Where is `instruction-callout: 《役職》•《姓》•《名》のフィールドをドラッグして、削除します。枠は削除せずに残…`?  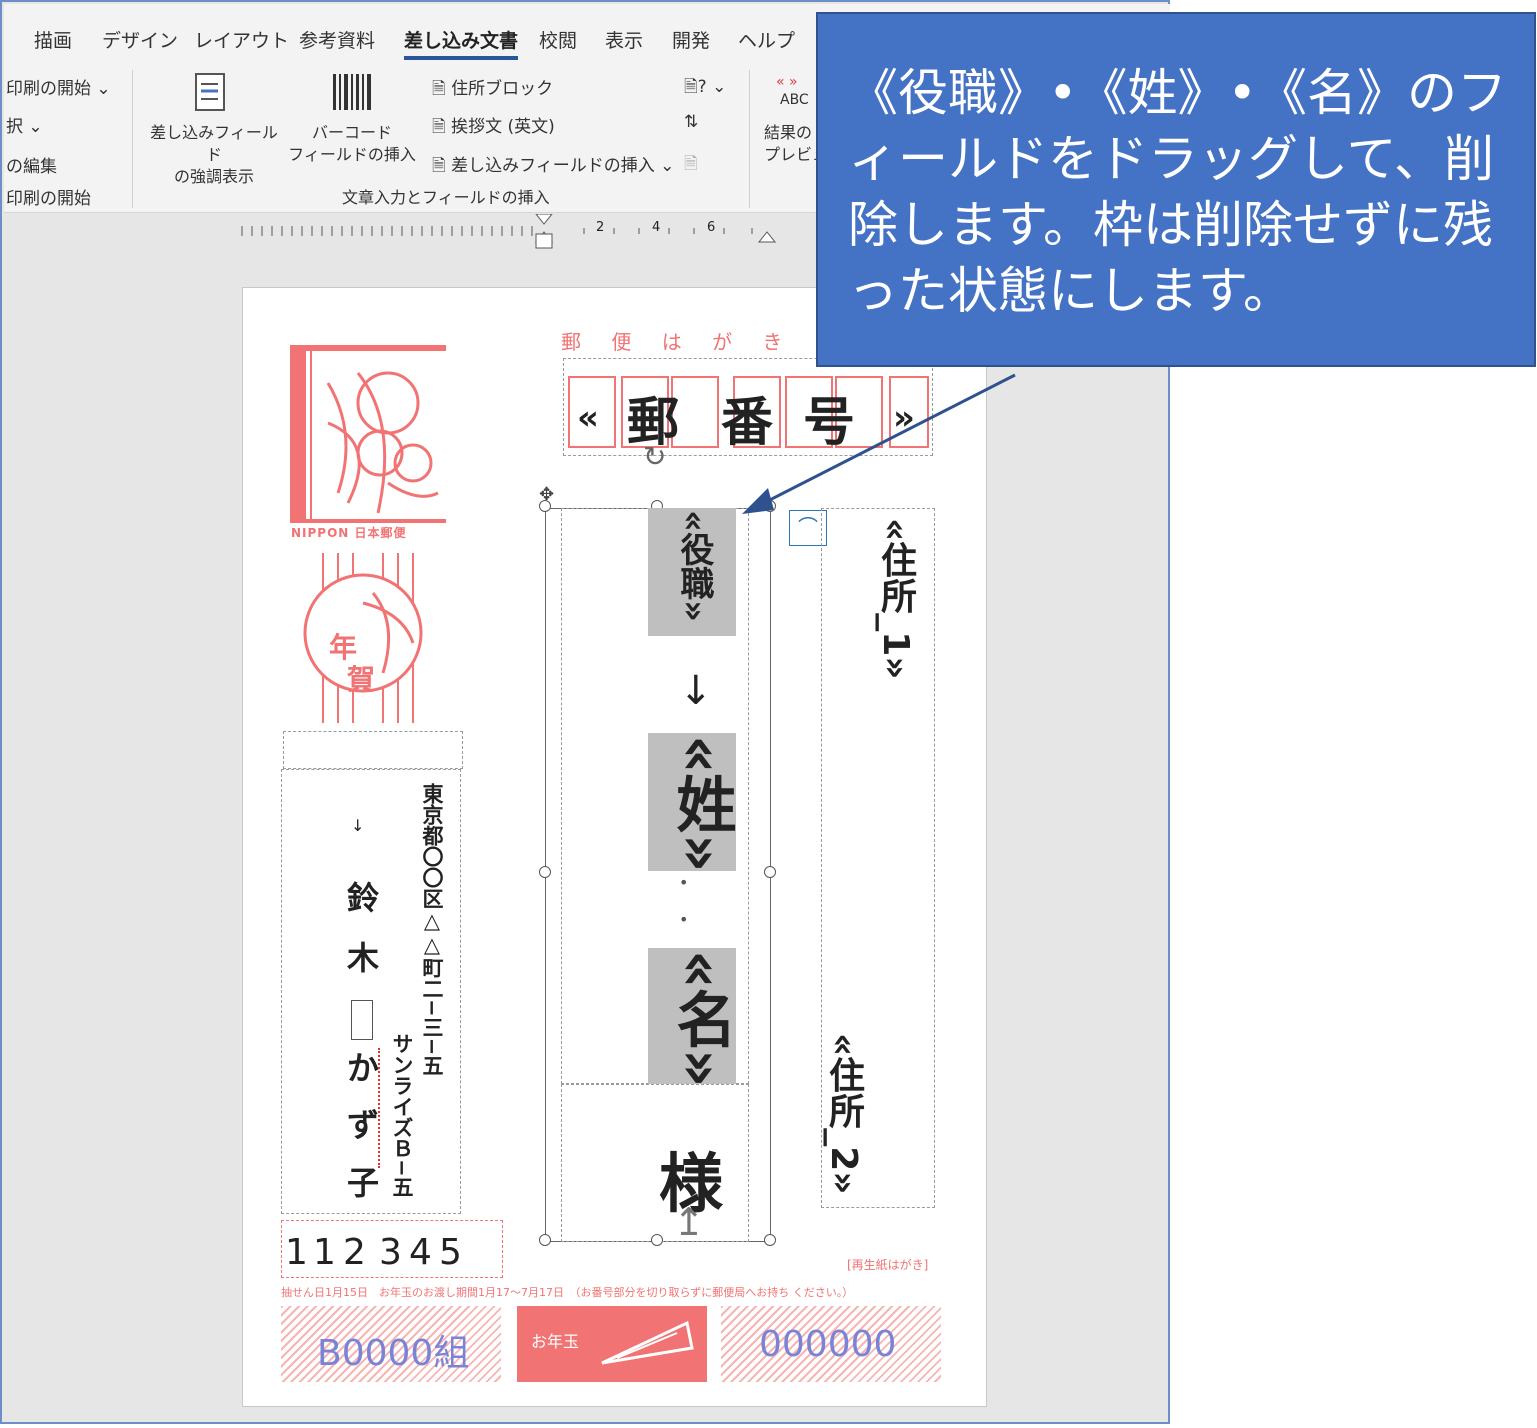
instruction-callout: 《役職》•《姓》•《名》のフィールドをドラッグして、削除します。枠は削除せずに残… is located at coordinates (1176, 189).